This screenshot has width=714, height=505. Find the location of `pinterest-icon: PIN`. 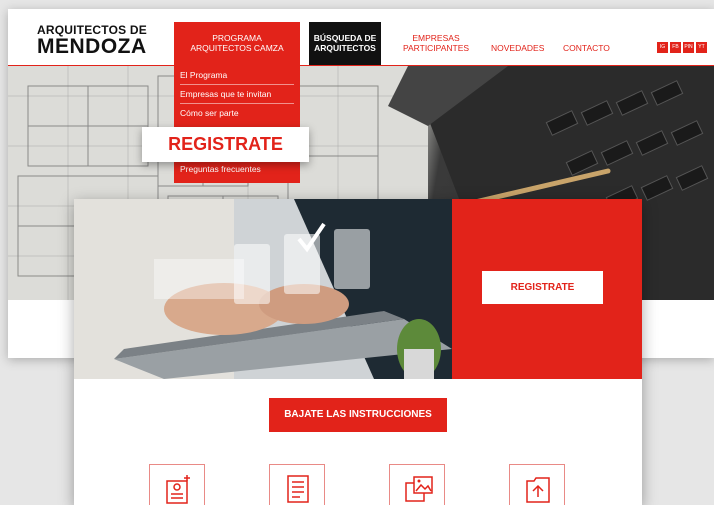

pinterest-icon: PIN is located at coordinates (688, 47).